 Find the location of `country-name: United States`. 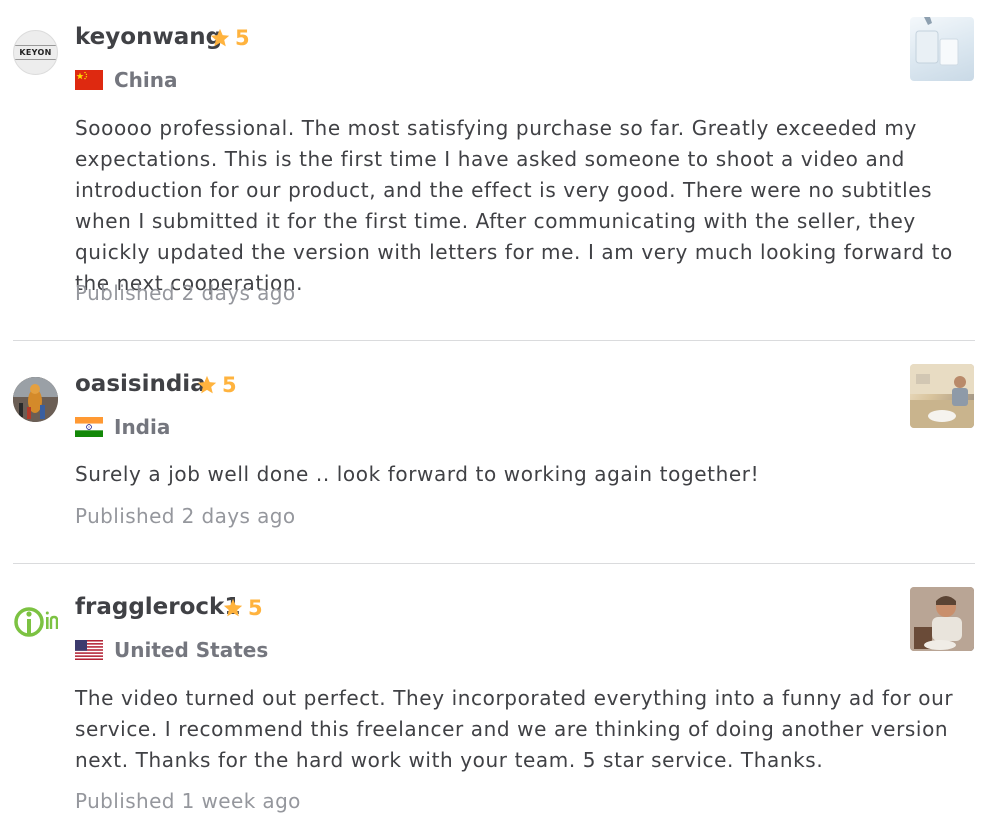

country-name: United States is located at coordinates (191, 650).